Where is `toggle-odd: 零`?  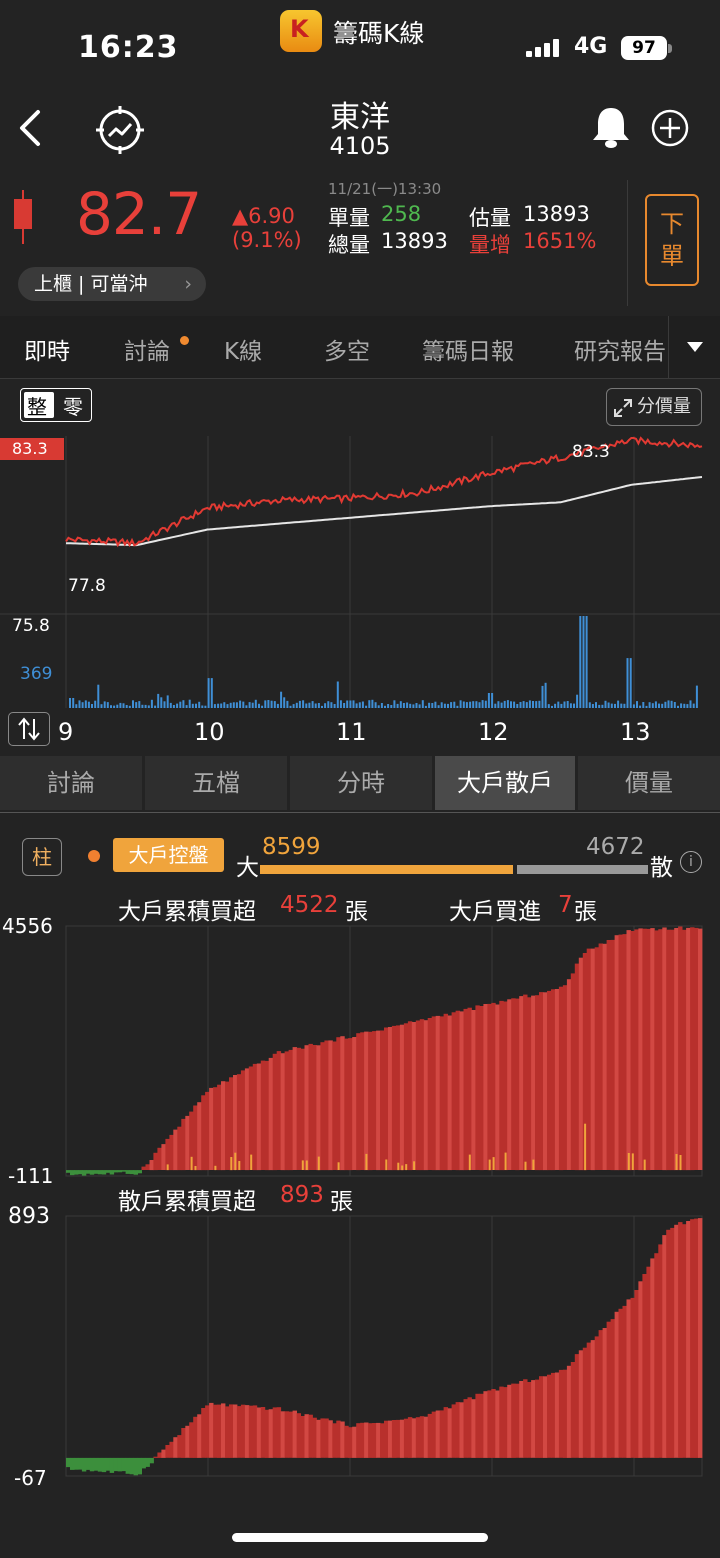 toggle-odd: 零 is located at coordinates (73, 405).